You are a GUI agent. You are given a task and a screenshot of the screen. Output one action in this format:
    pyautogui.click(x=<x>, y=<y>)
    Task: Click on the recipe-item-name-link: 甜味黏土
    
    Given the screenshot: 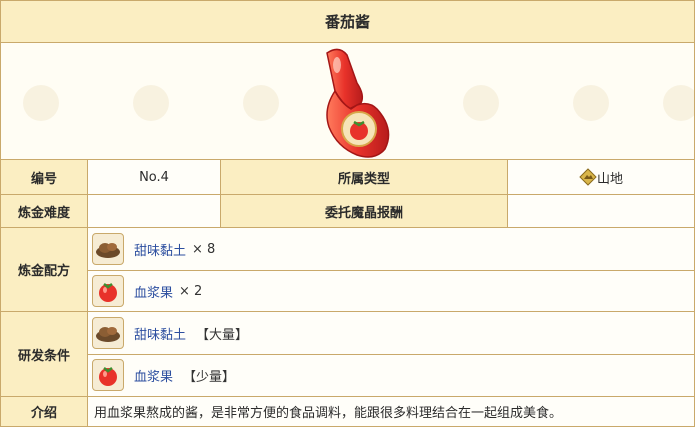 What is the action you would take?
    pyautogui.click(x=160, y=249)
    